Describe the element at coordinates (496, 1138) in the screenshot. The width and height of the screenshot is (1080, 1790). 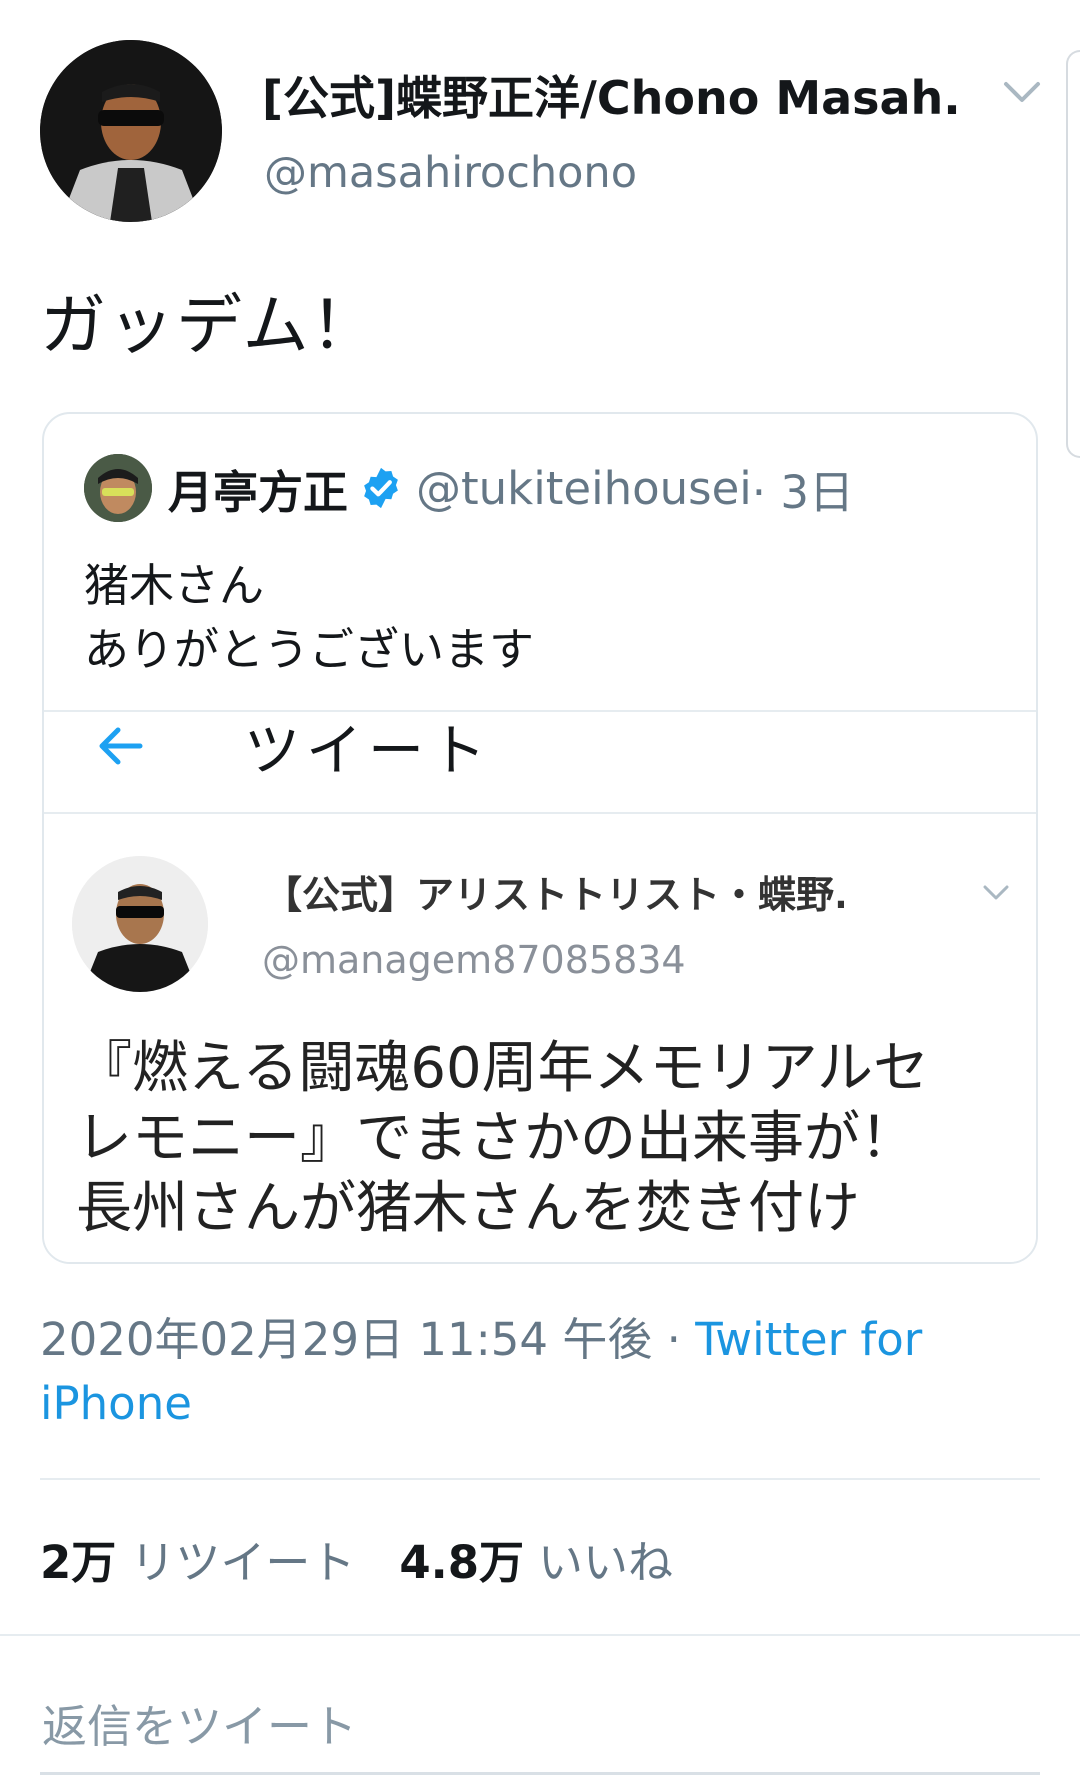
I see `screenshot-text-line: レモニー』でまさかの出来事が！` at that location.